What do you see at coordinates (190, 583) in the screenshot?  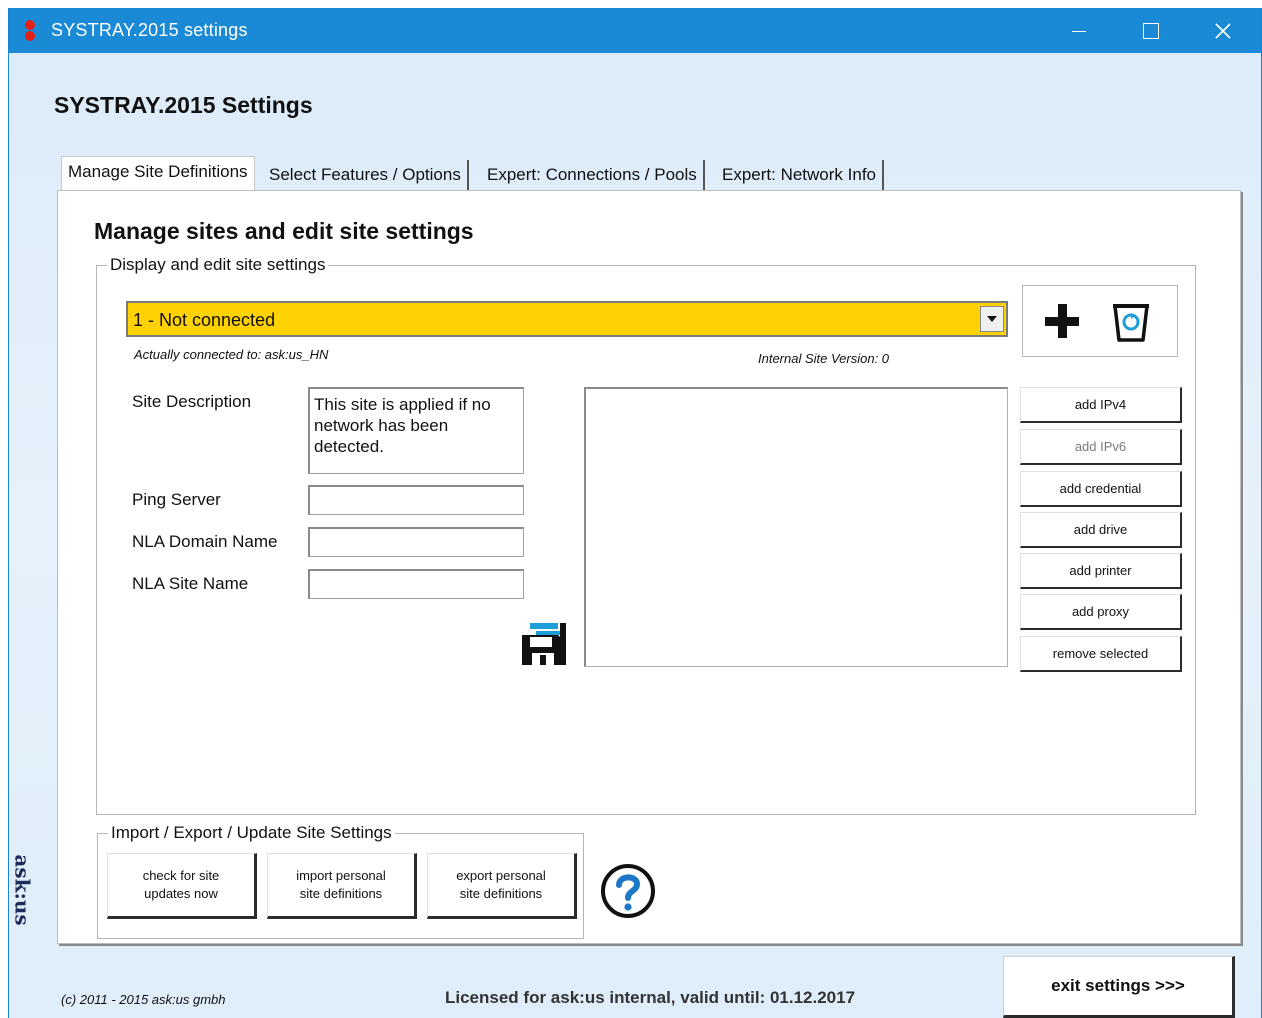 I see `nla-site-label: NLA Site Name` at bounding box center [190, 583].